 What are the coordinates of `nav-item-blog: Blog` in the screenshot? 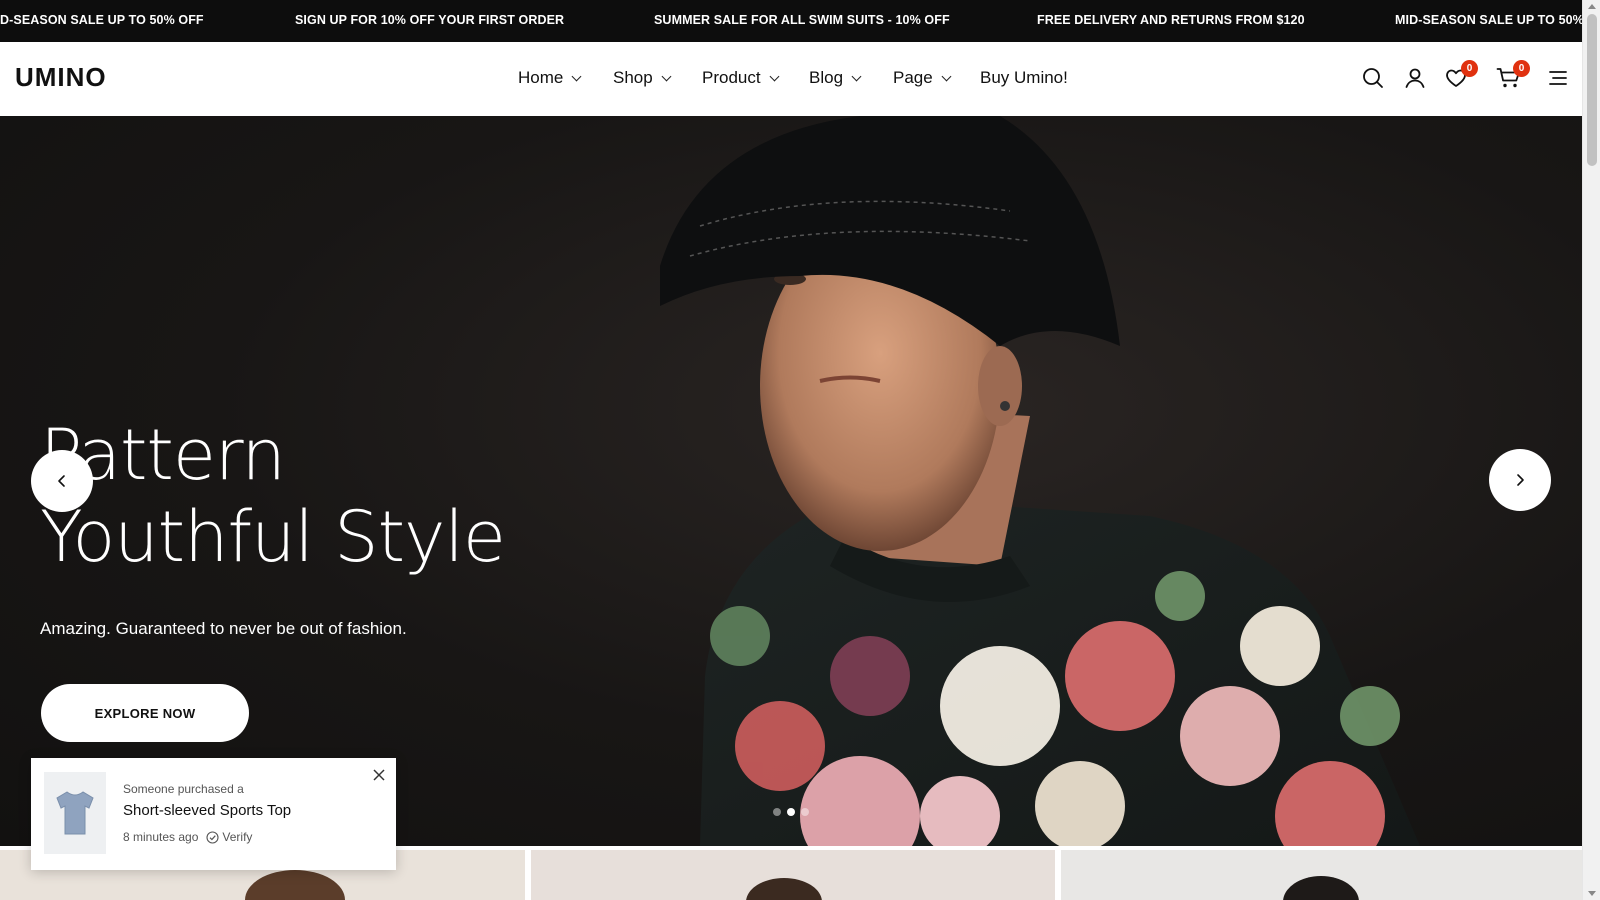 It's located at (835, 78).